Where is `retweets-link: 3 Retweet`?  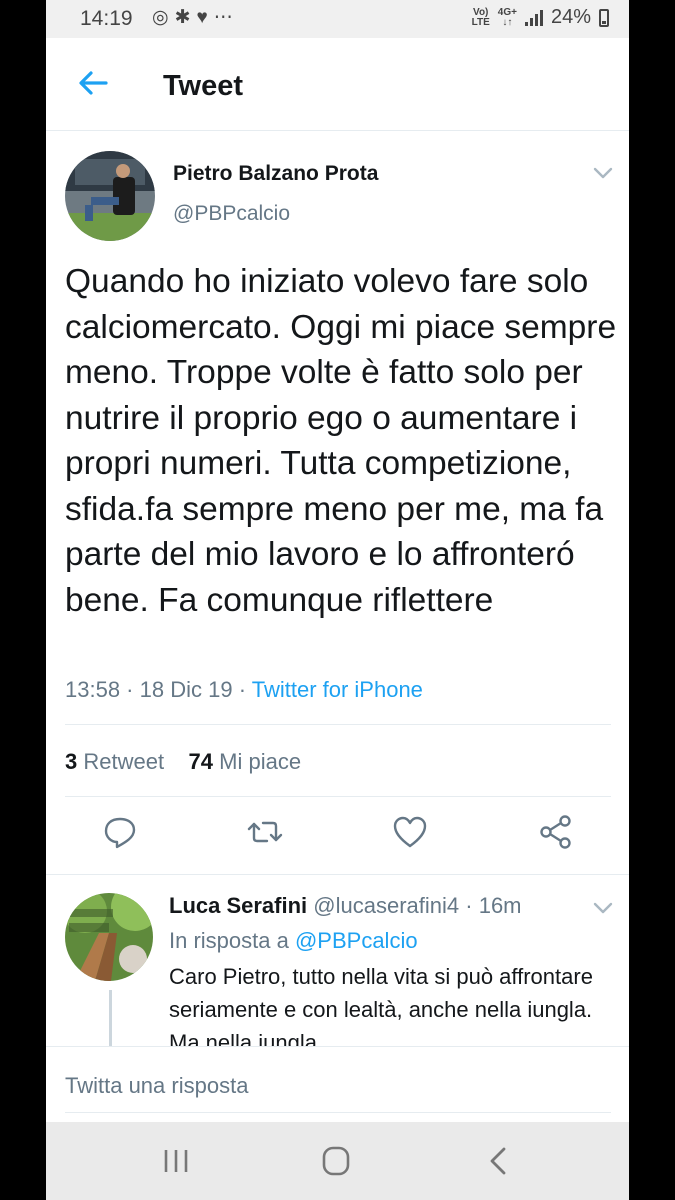
retweets-link: 3 Retweet is located at coordinates (114, 761).